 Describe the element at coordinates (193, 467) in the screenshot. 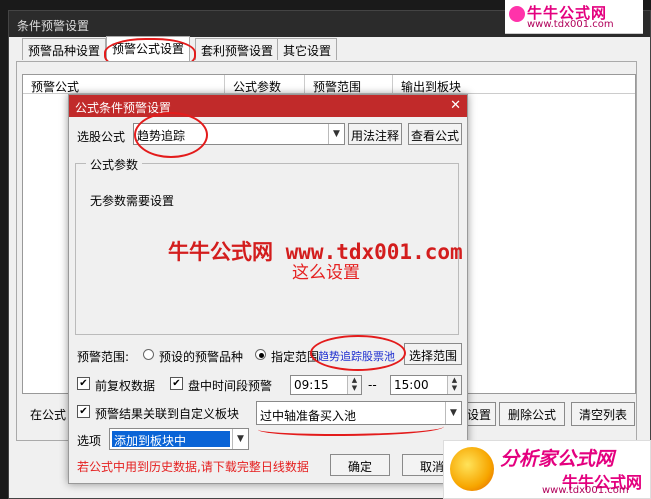

I see `history-data-warning: 若公式中用到历史数据,请下载完整日线数据` at that location.